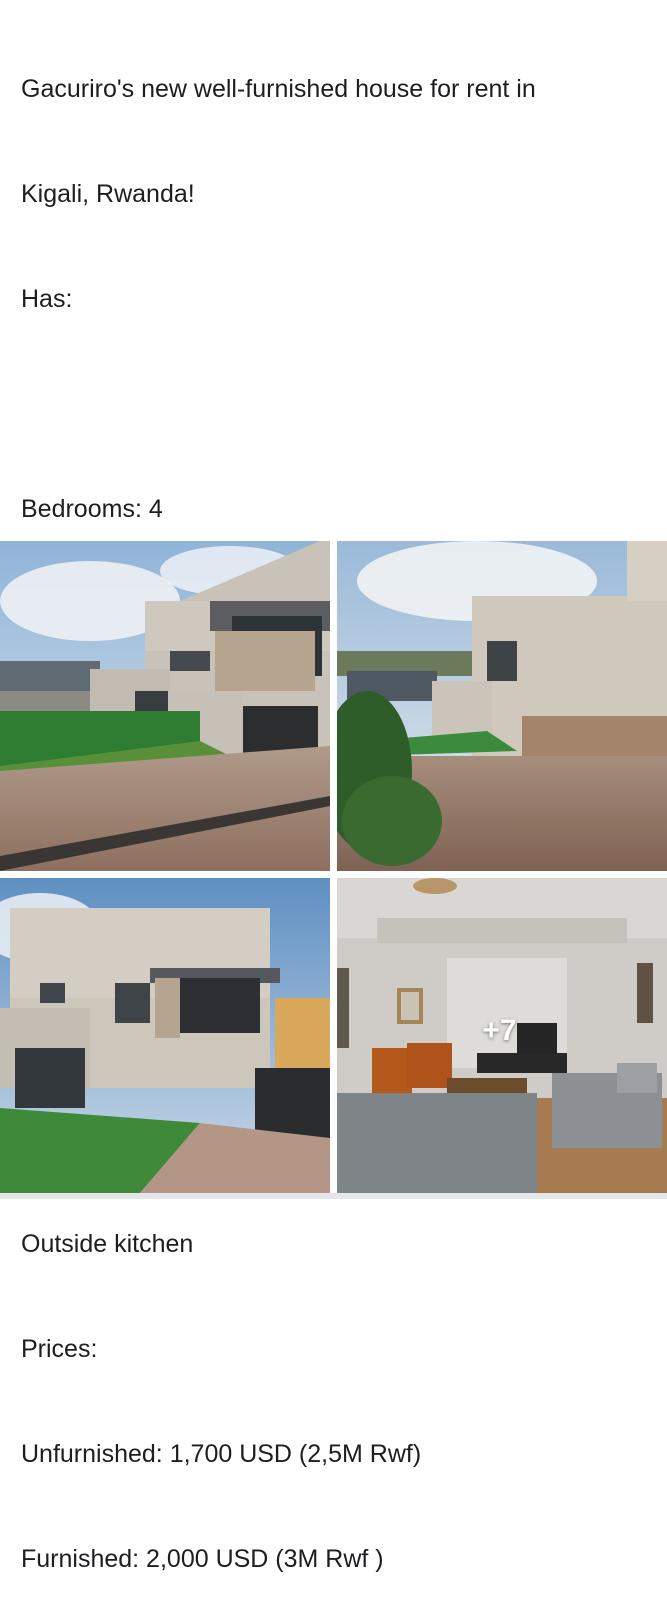 The width and height of the screenshot is (667, 1612). I want to click on photo-house-side, so click(502, 706).